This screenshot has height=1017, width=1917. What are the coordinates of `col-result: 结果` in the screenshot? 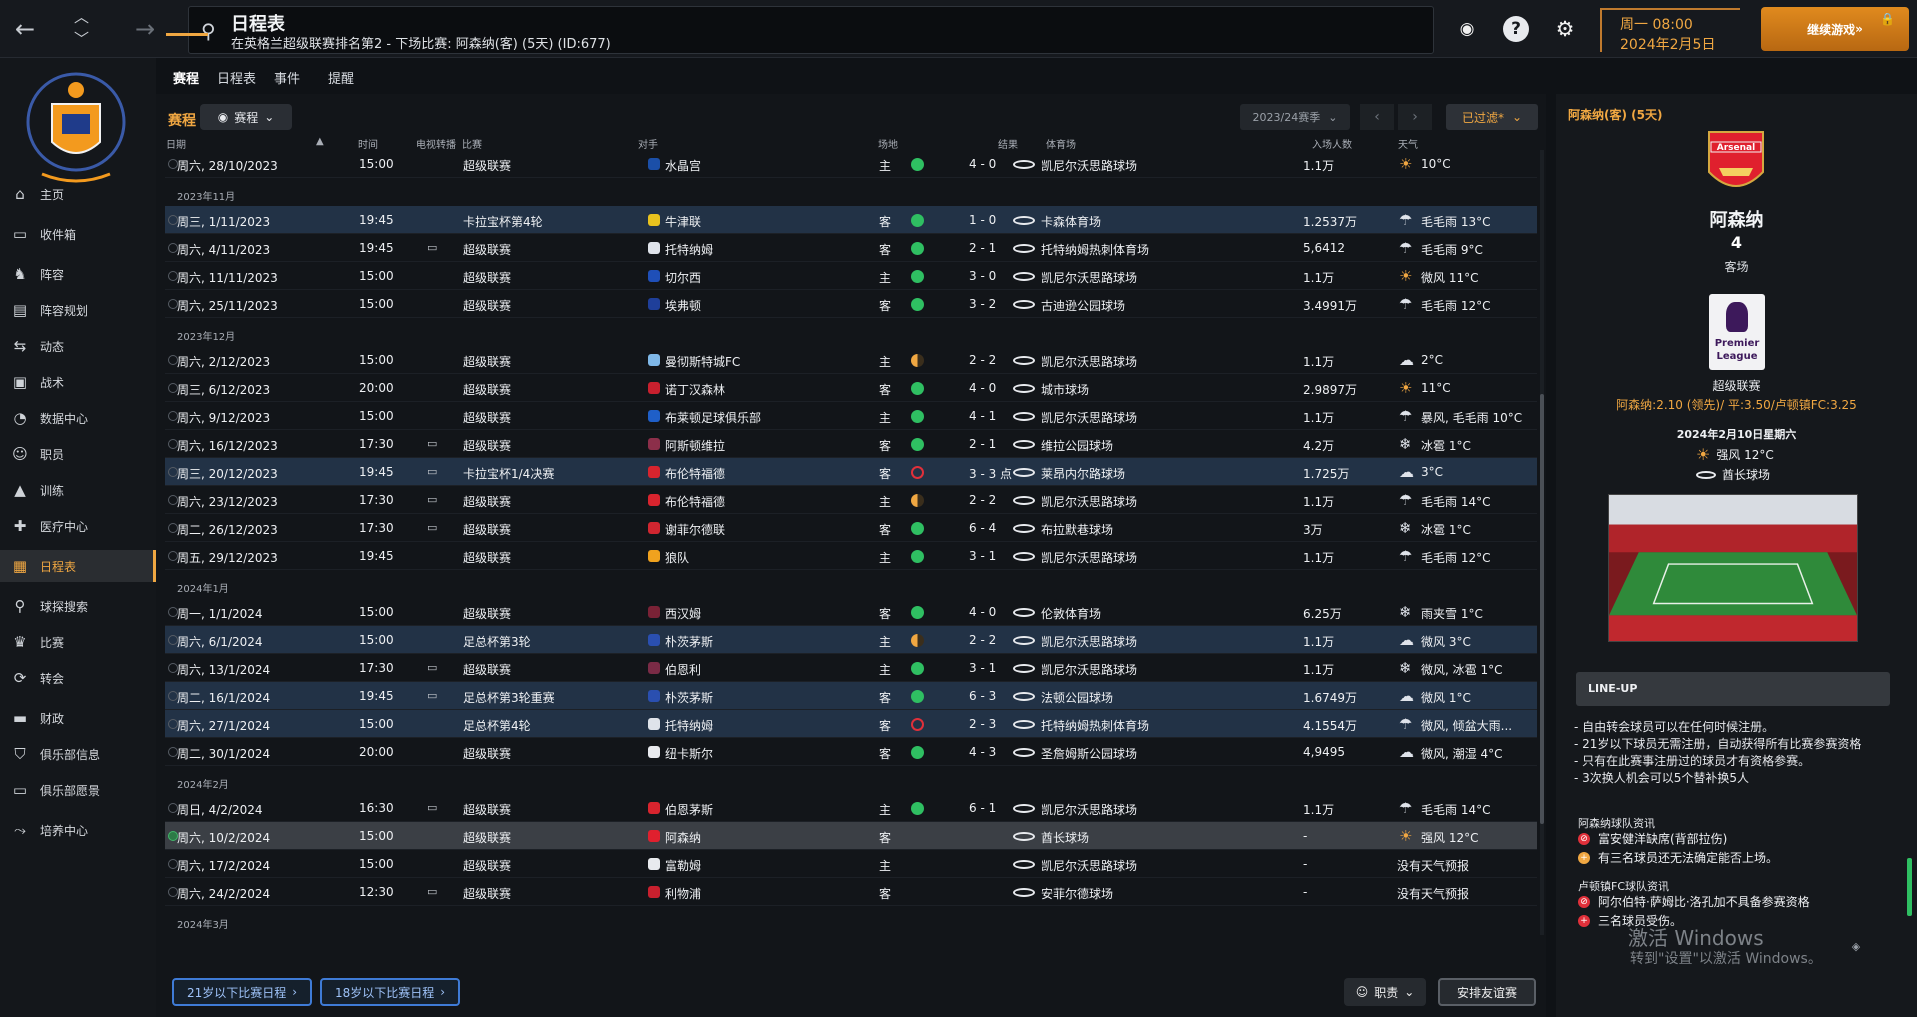 It's located at (1008, 143).